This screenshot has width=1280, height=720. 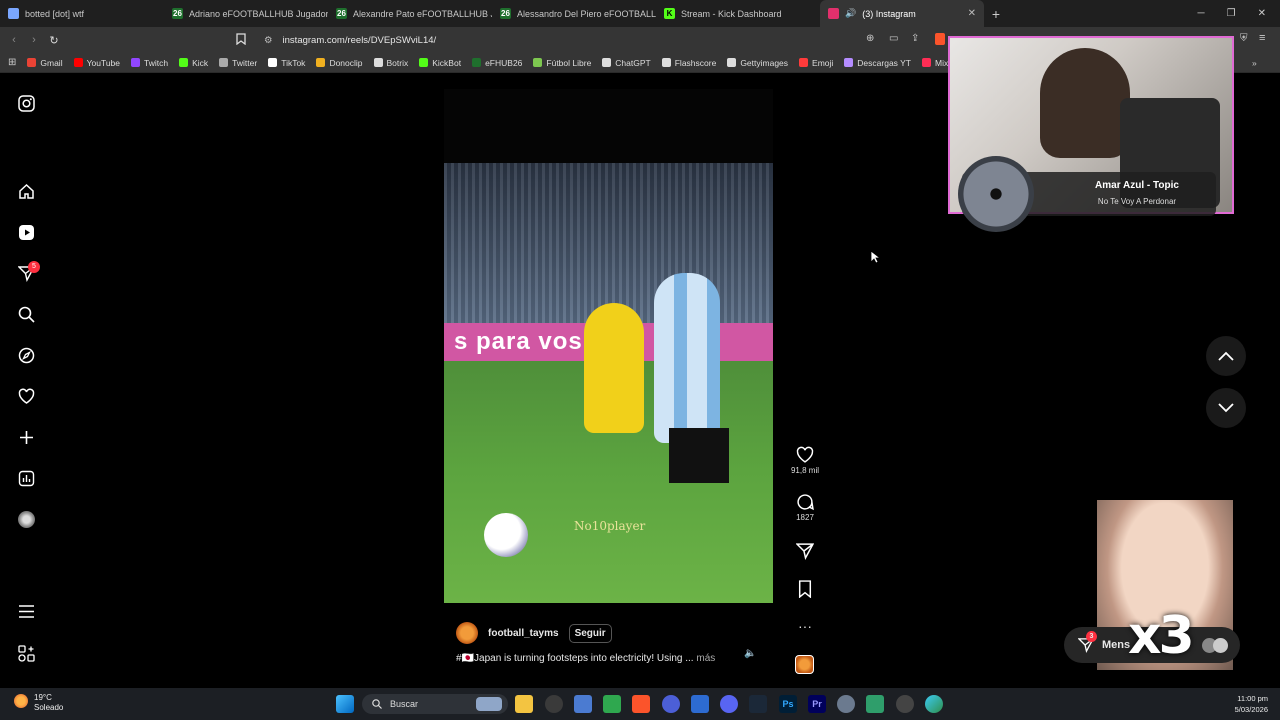 What do you see at coordinates (574, 13) in the screenshot?
I see `browser-tab: 26 Alessandro Del Piero eFOOTBALLHU` at bounding box center [574, 13].